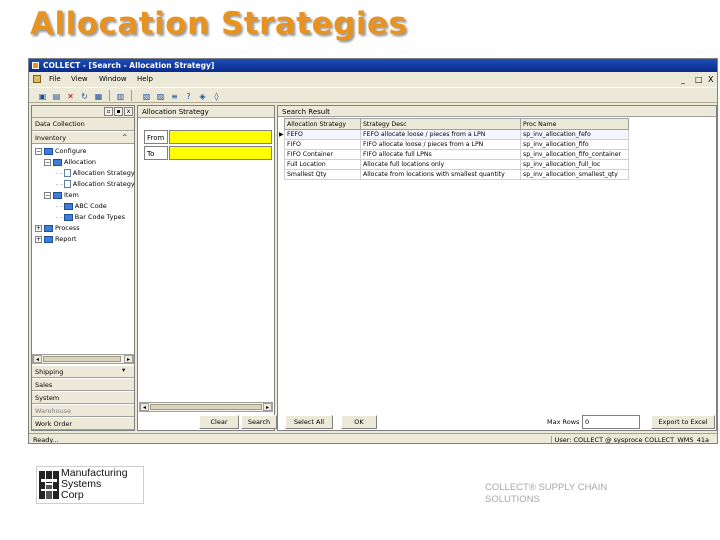  What do you see at coordinates (120, 95) in the screenshot?
I see `print-icon: ▥` at bounding box center [120, 95].